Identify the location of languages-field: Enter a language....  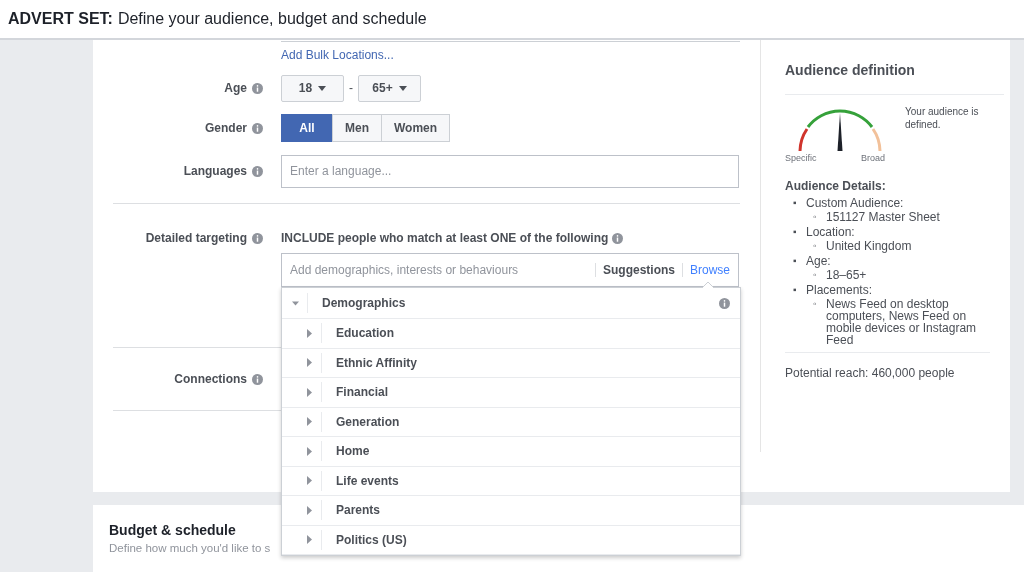
(510, 171).